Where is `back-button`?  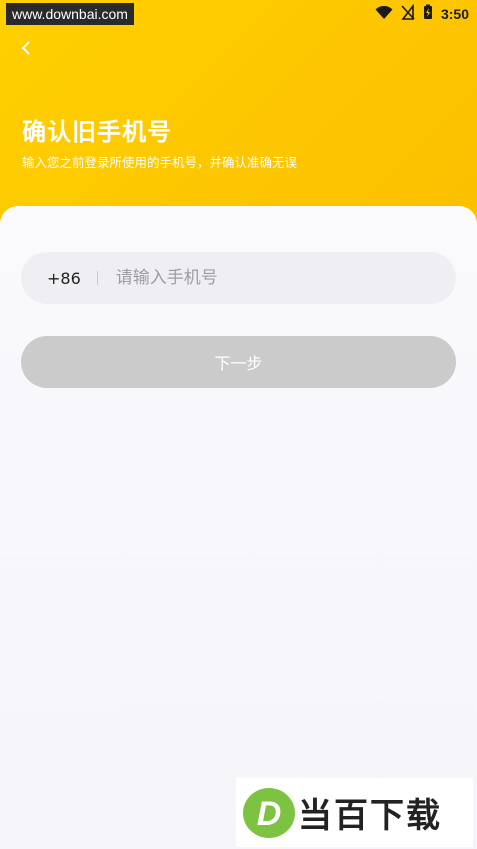 back-button is located at coordinates (26, 50).